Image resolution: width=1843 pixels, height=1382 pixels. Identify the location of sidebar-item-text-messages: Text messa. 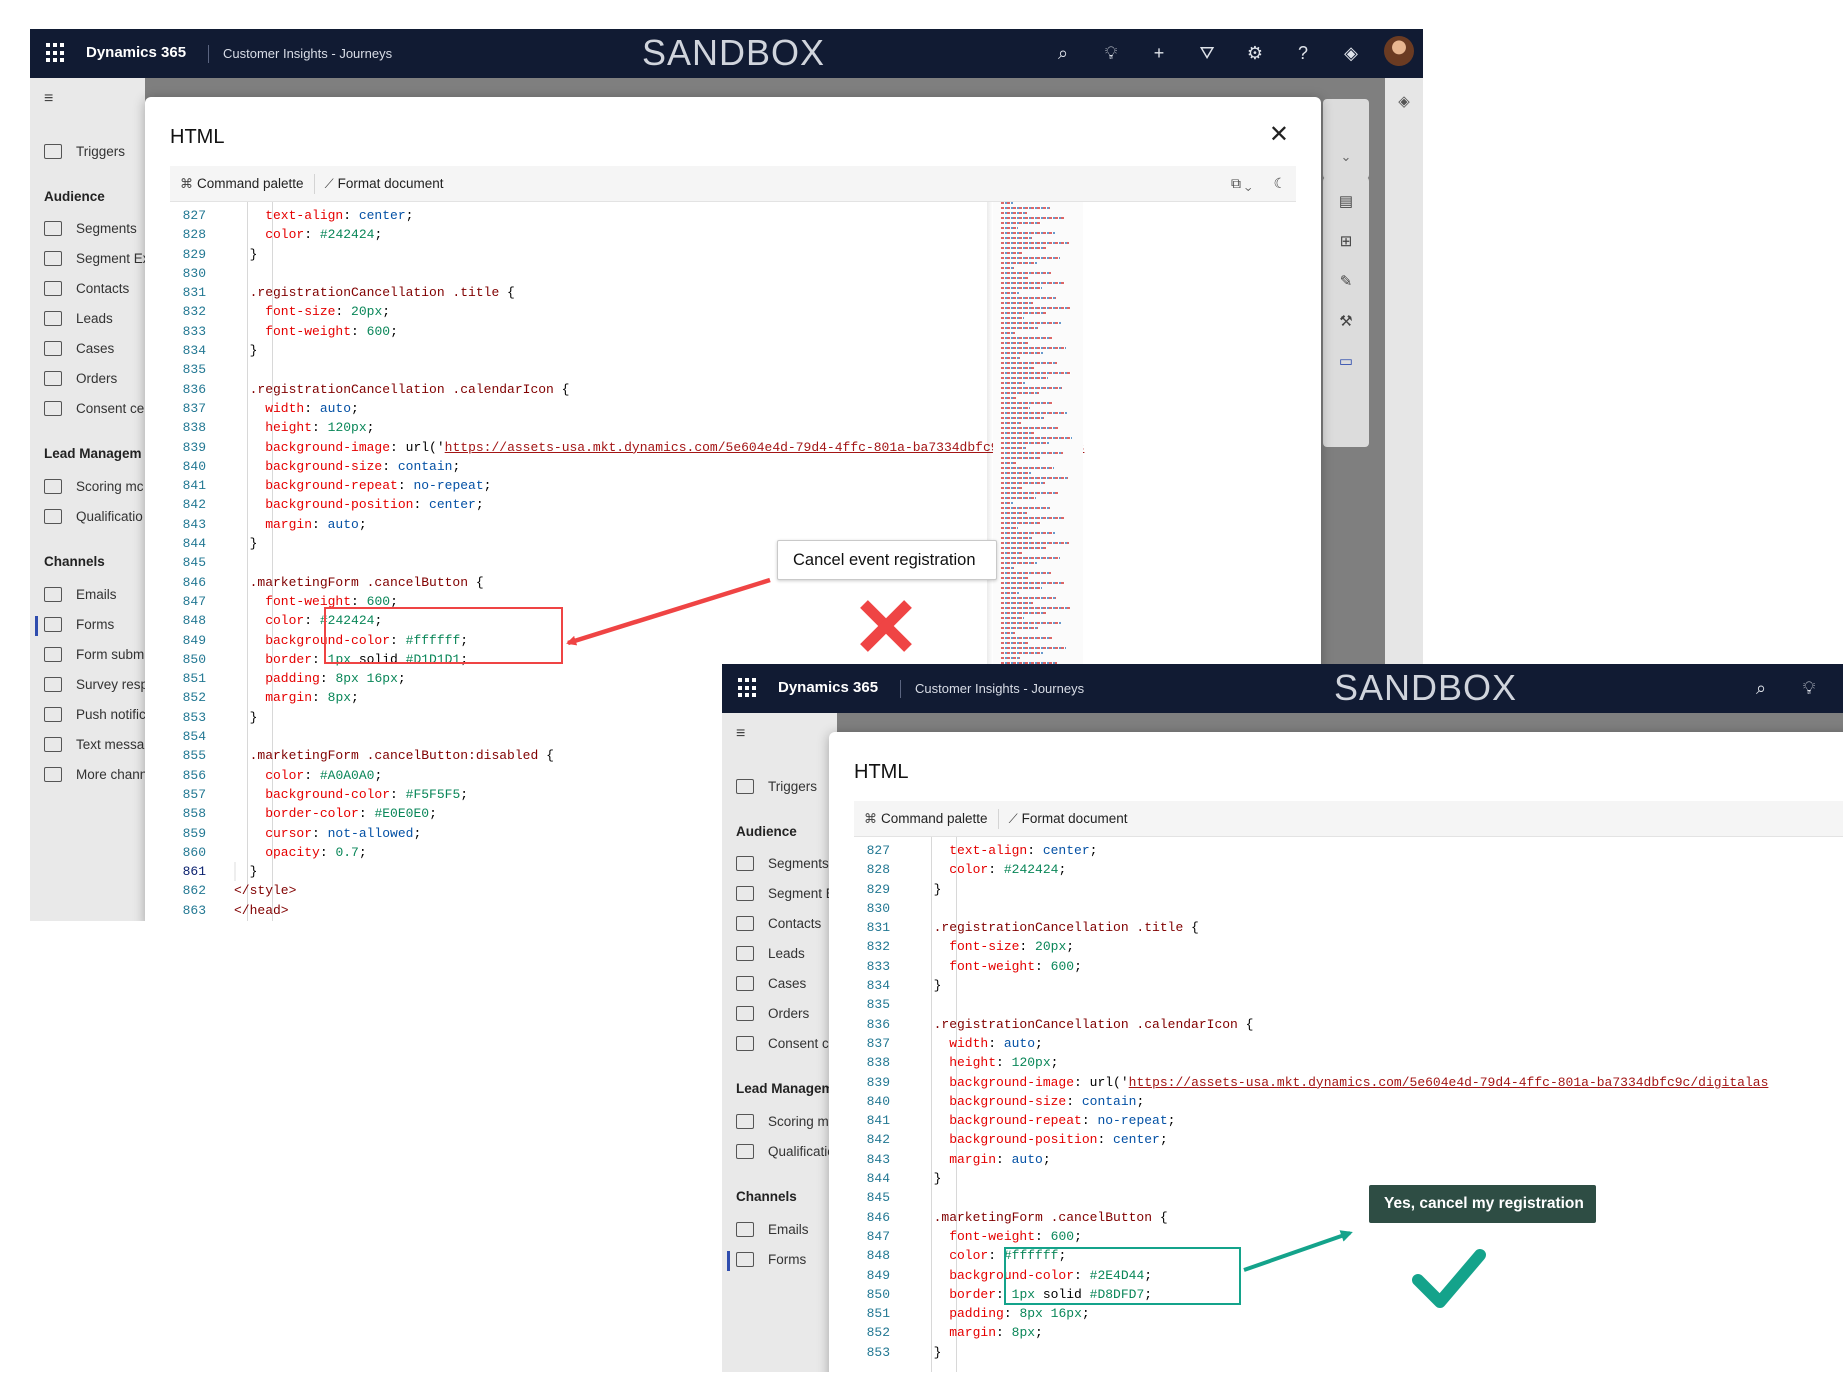
(94, 744).